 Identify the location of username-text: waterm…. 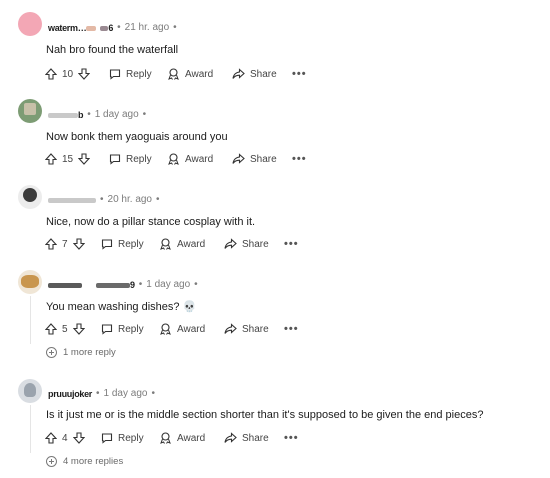
(67, 27).